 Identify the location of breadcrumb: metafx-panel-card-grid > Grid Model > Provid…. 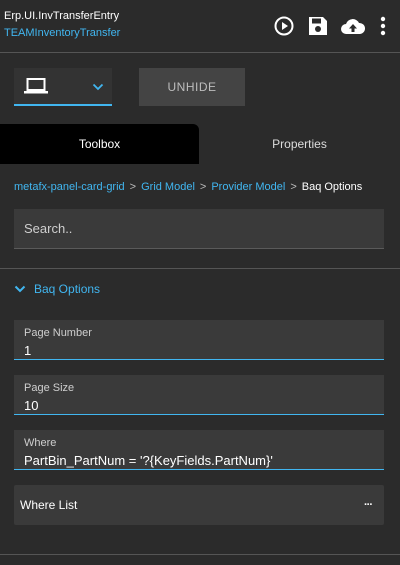
(188, 187).